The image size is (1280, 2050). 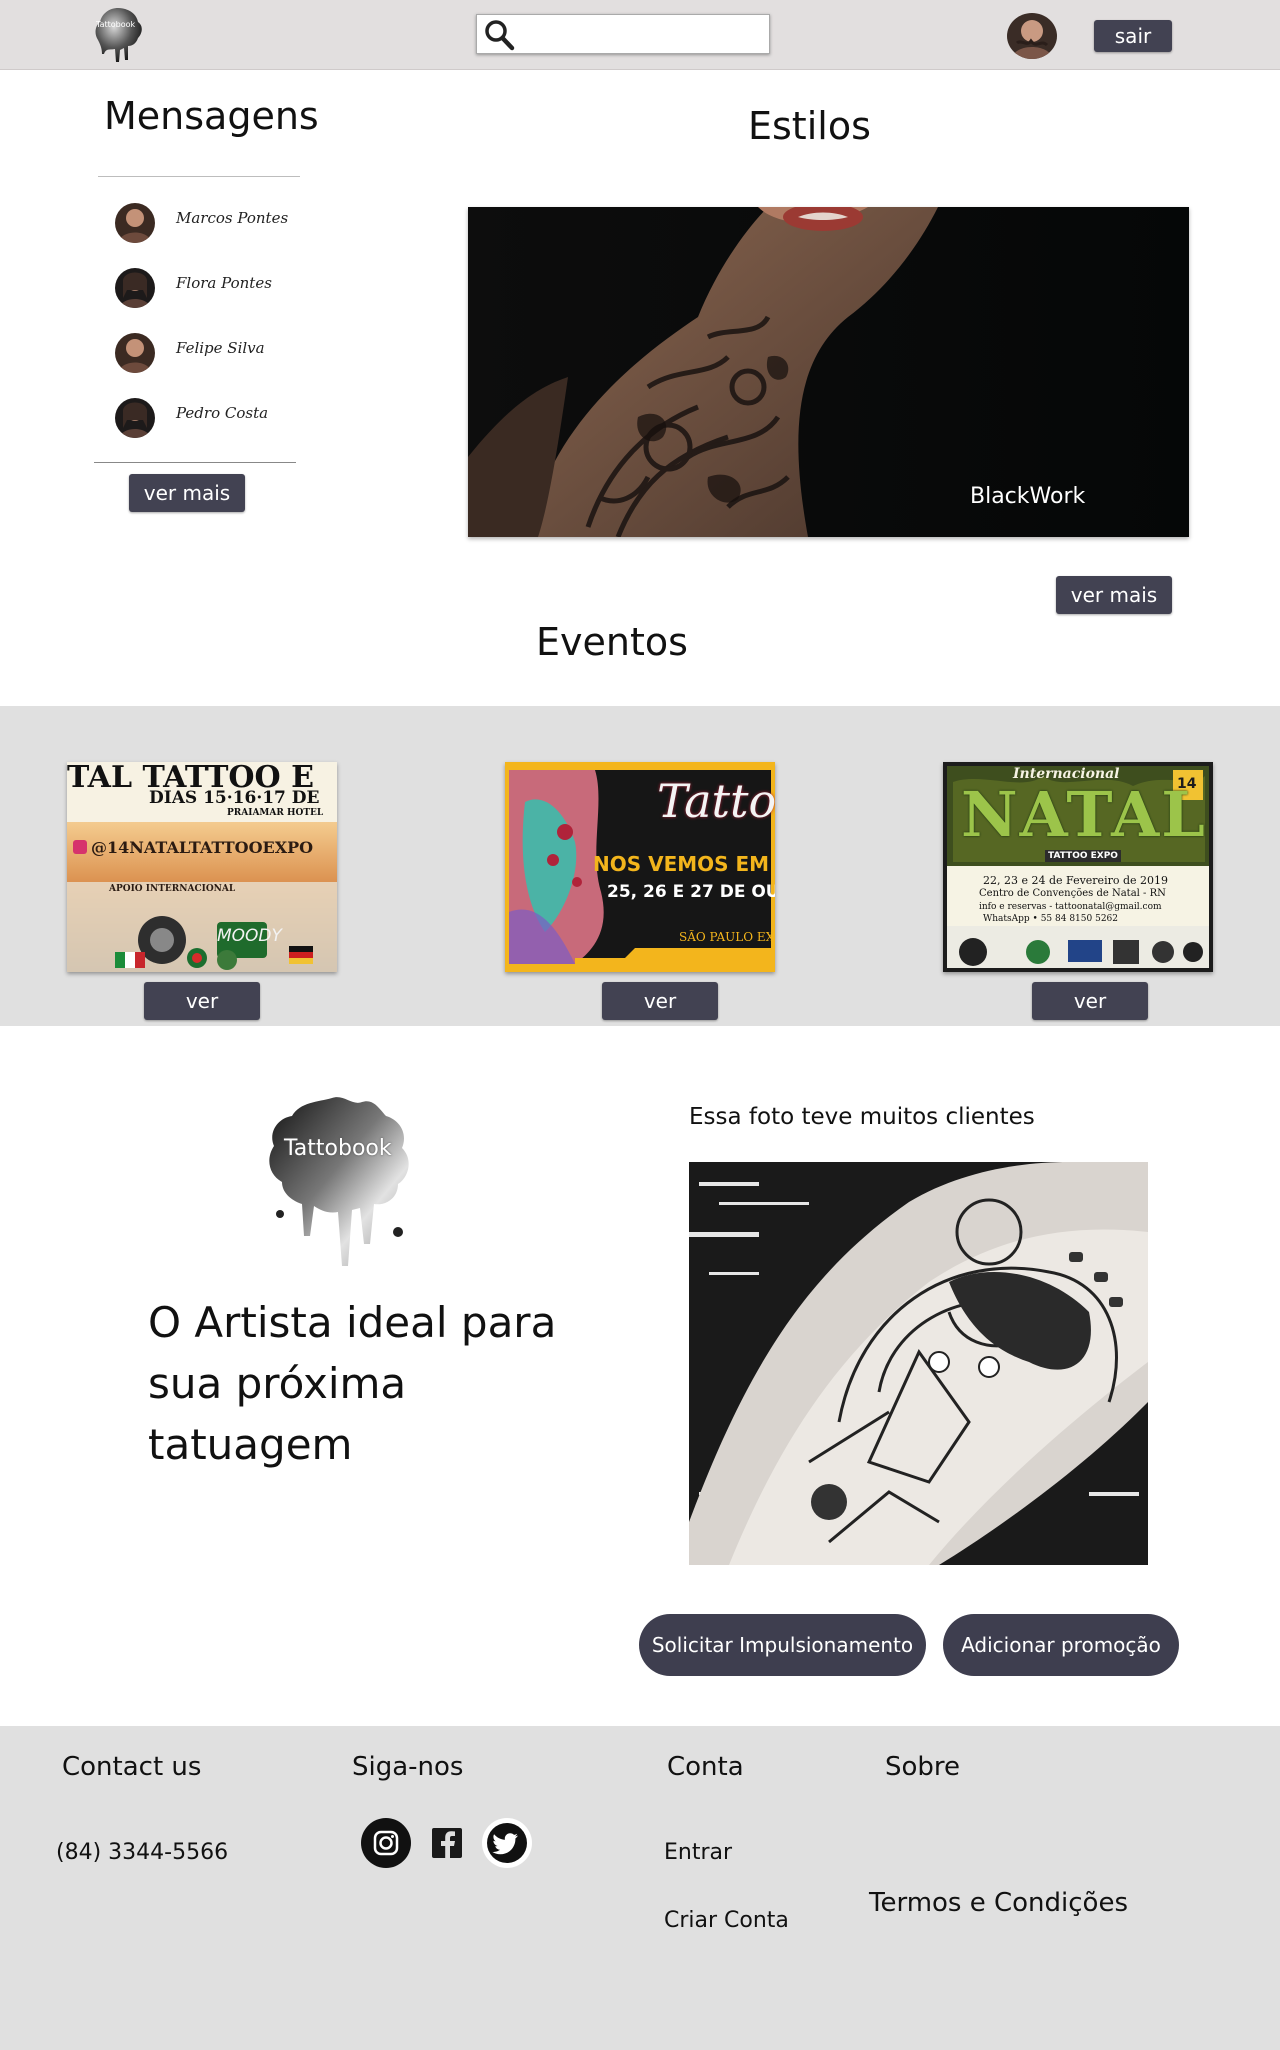 What do you see at coordinates (211, 116) in the screenshot?
I see `messages-title: Mensagens` at bounding box center [211, 116].